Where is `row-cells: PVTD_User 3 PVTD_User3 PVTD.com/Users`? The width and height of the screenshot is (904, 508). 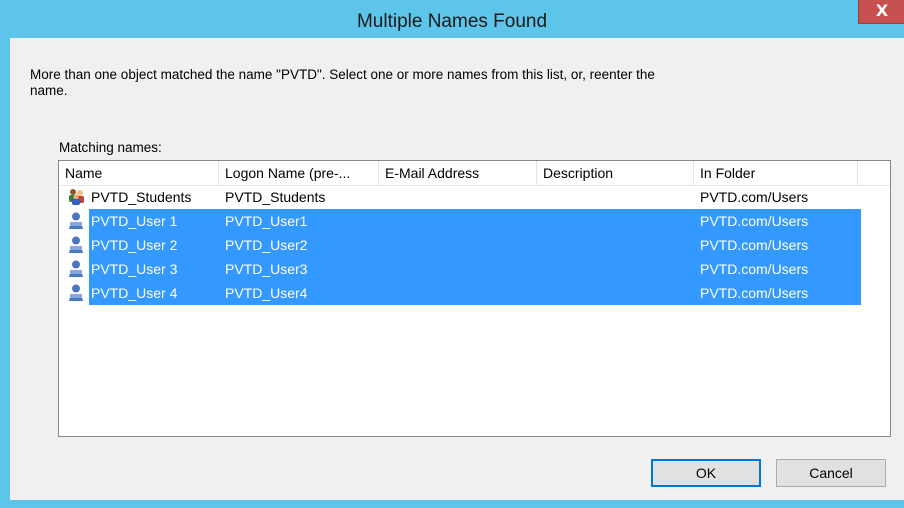 row-cells: PVTD_User 3 PVTD_User3 PVTD.com/Users is located at coordinates (475, 269).